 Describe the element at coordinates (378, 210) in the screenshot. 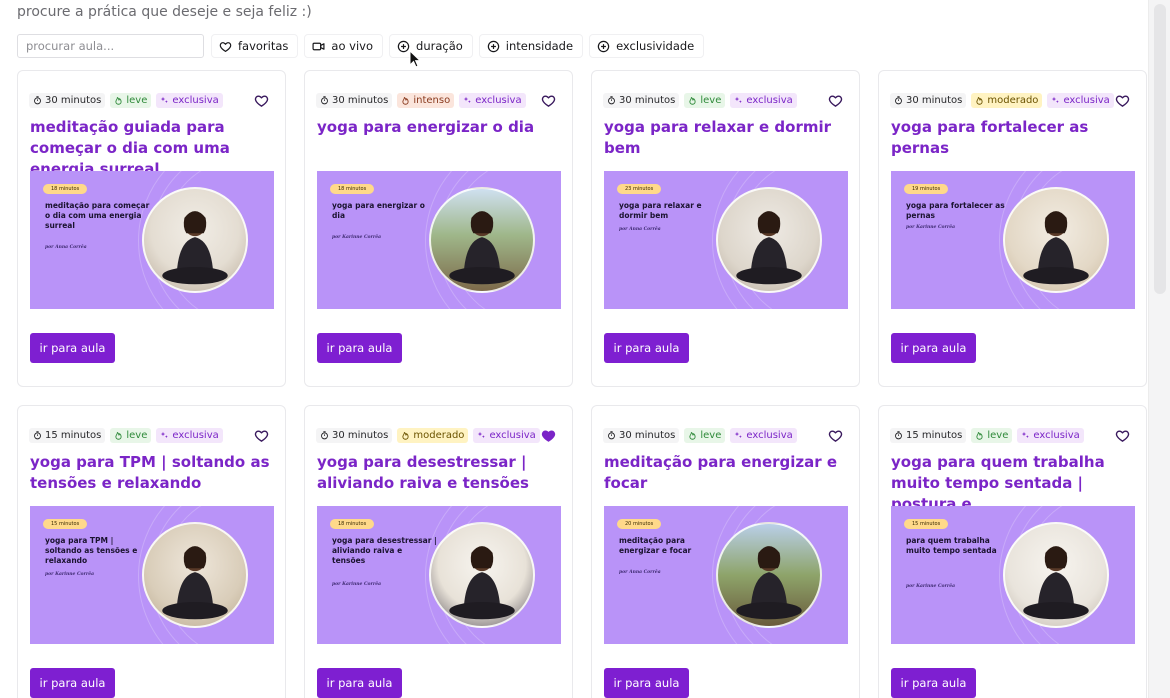

I see `thumbnail-title: yoga para energizar o dia` at that location.